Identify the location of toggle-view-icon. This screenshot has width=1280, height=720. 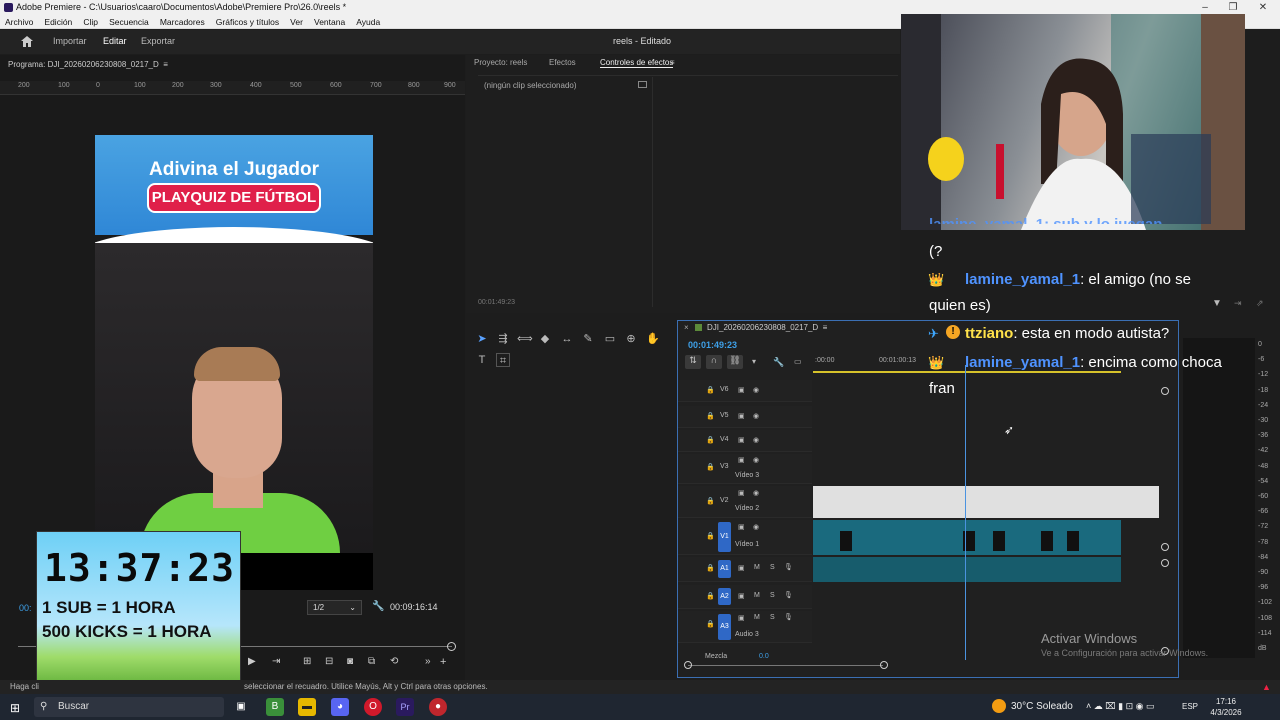
(642, 84).